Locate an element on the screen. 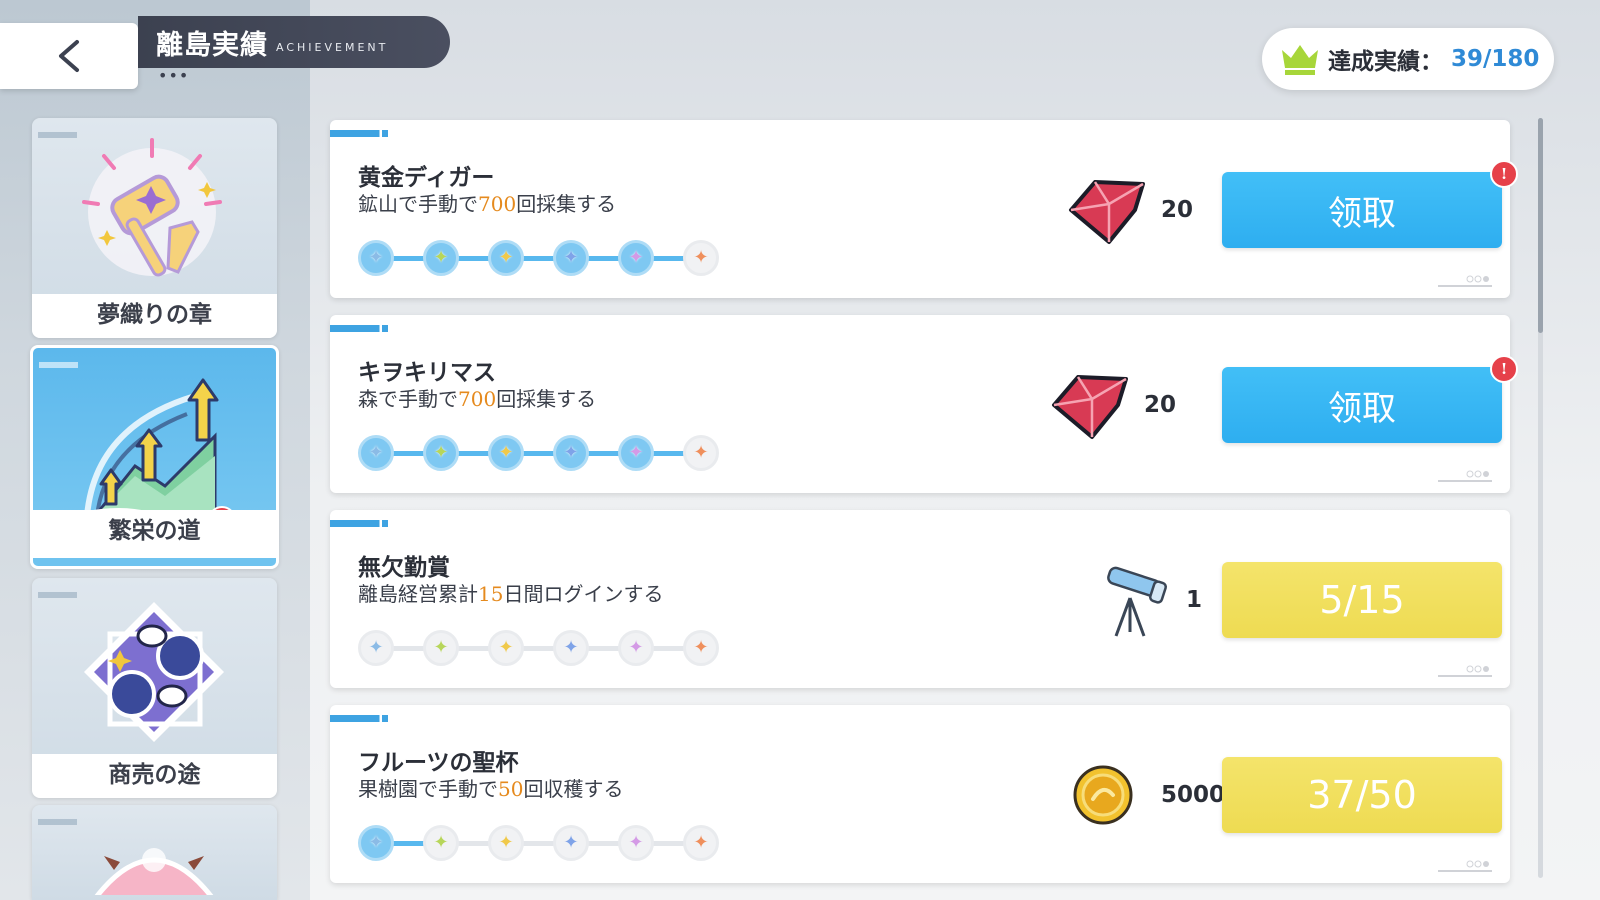 Image resolution: width=1600 pixels, height=900 pixels. category-card-trade: 商売の途 is located at coordinates (154, 688).